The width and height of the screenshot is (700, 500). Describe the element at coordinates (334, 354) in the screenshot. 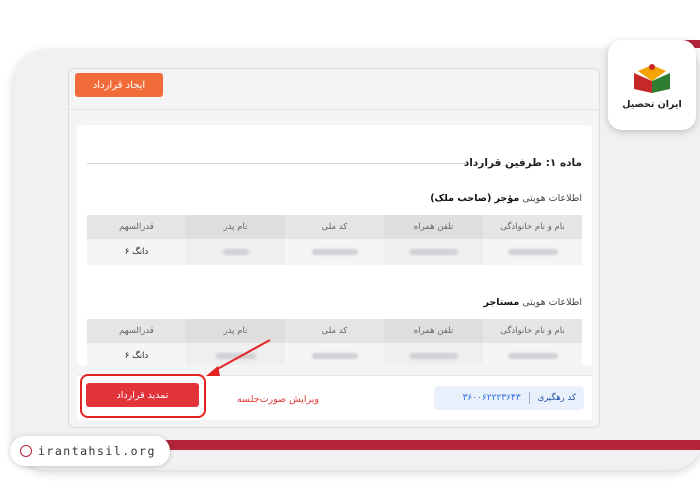

I see `tenant-national-code-cell` at that location.